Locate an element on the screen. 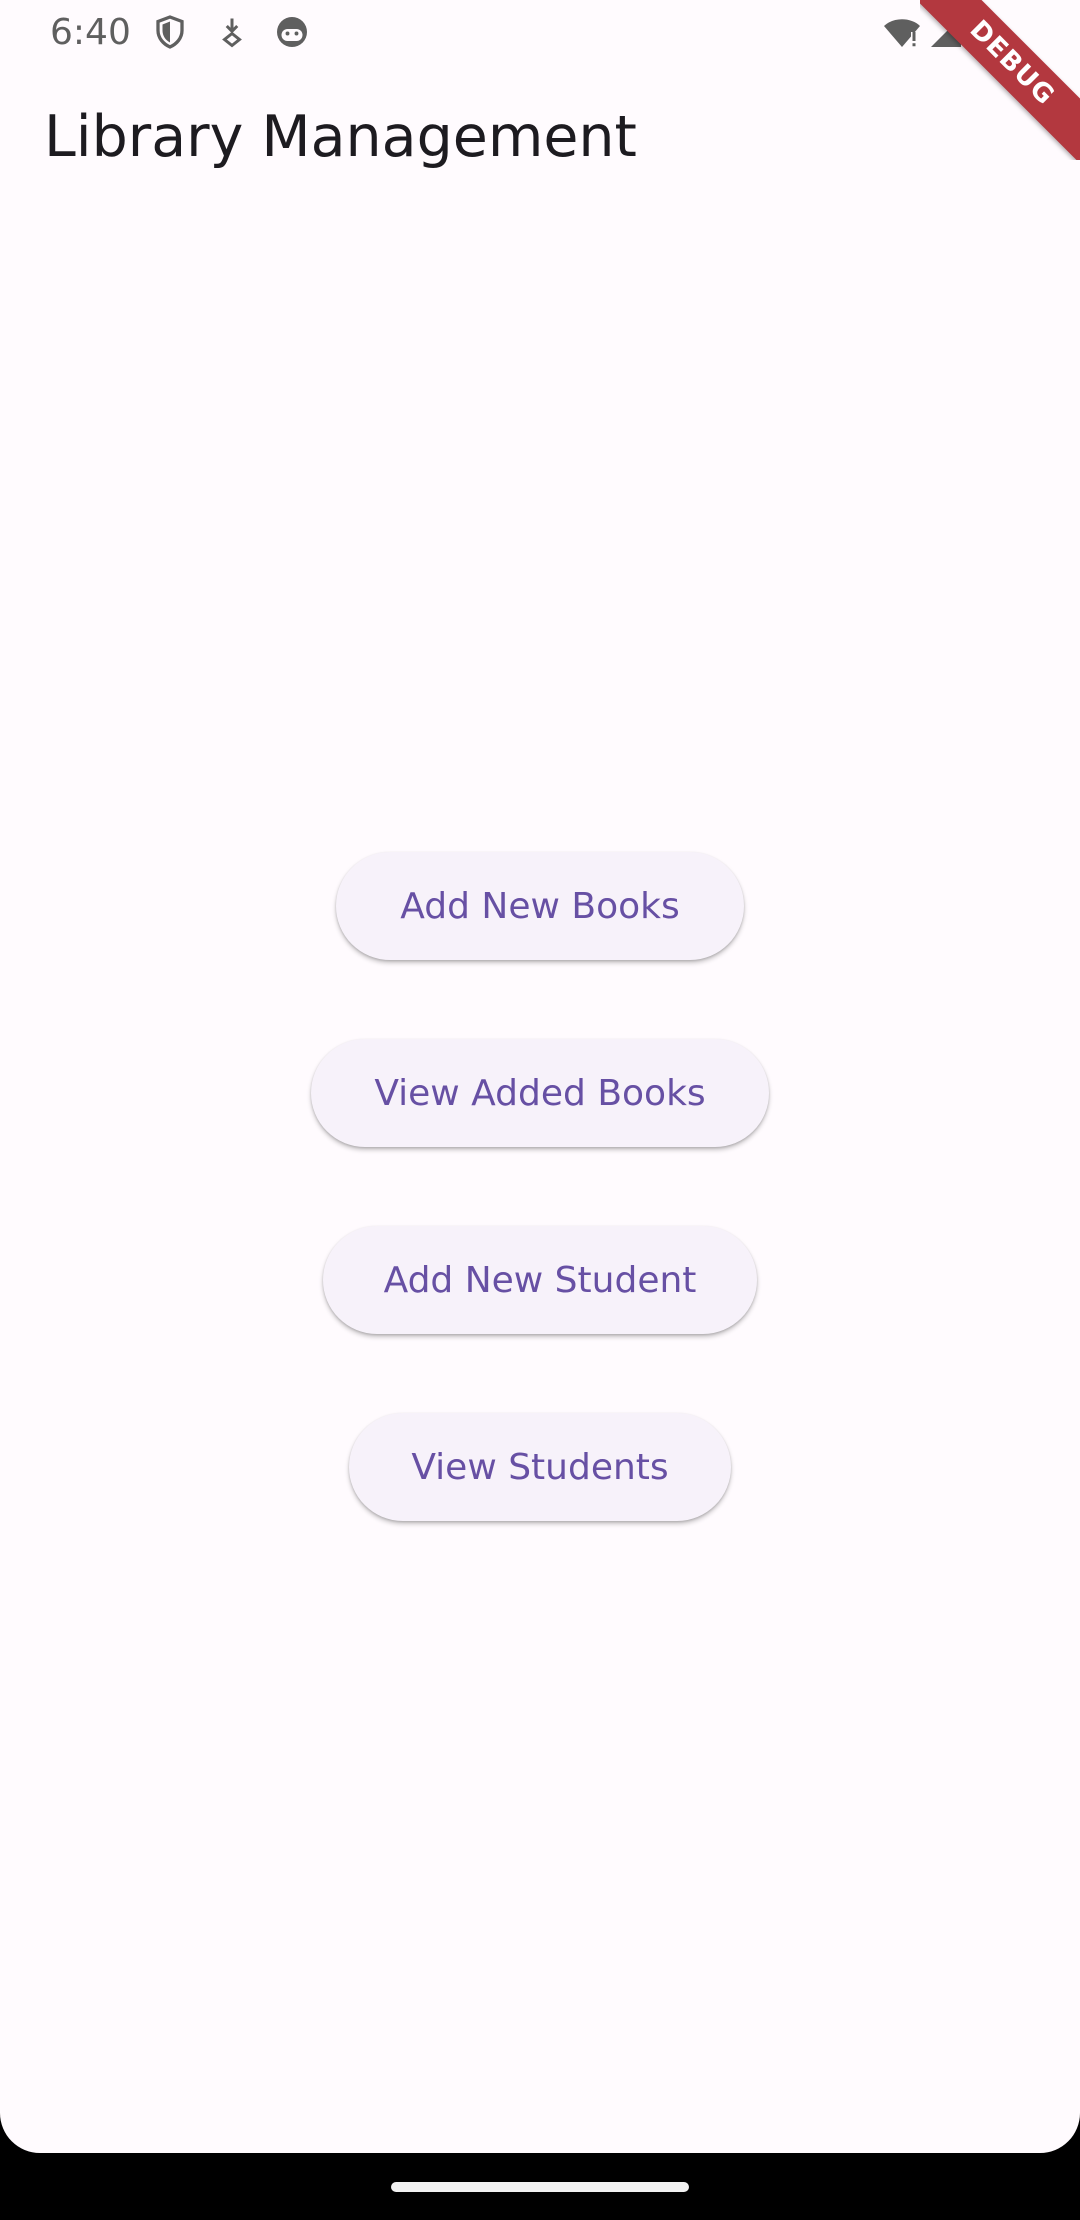 This screenshot has width=1080, height=2220. screen-corner-right is located at coordinates (1040, 2113).